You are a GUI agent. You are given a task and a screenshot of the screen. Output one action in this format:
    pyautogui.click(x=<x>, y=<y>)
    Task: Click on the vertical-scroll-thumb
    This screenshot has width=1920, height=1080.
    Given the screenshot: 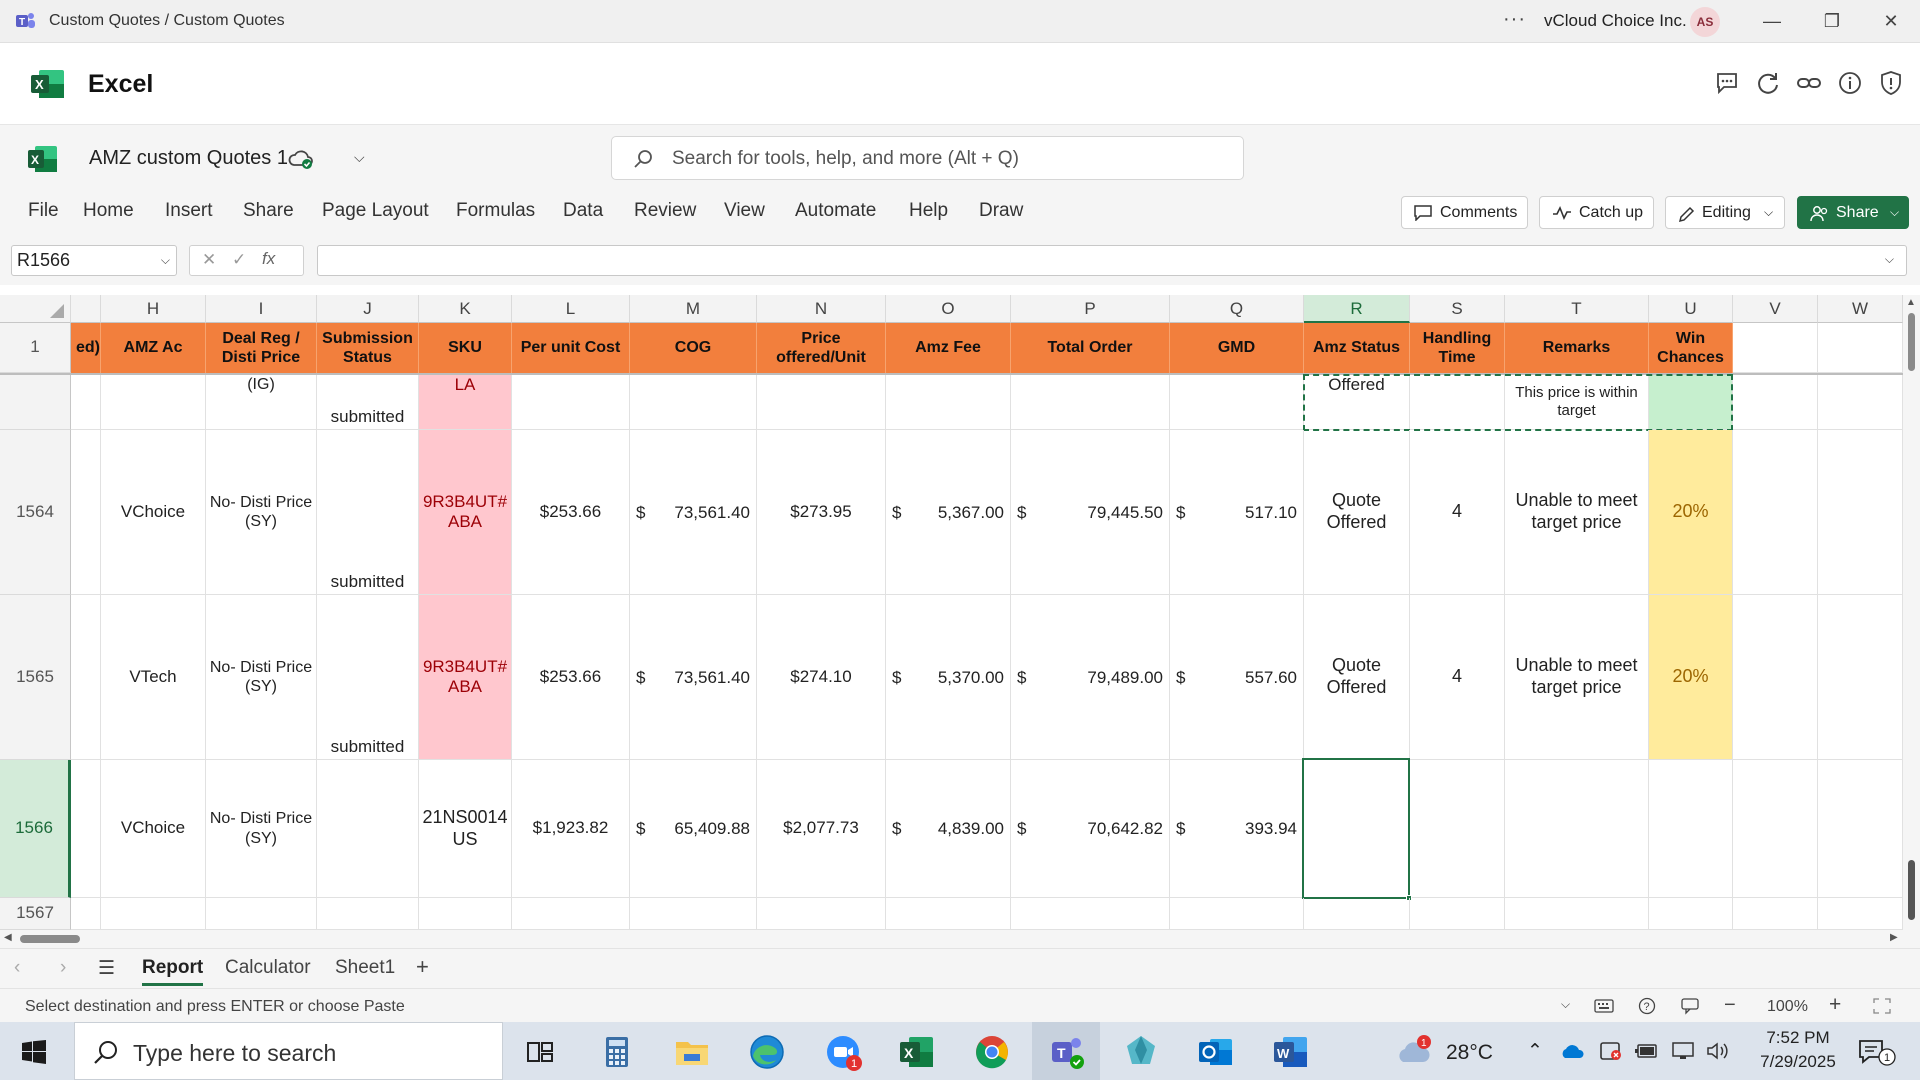 What is the action you would take?
    pyautogui.click(x=1911, y=342)
    